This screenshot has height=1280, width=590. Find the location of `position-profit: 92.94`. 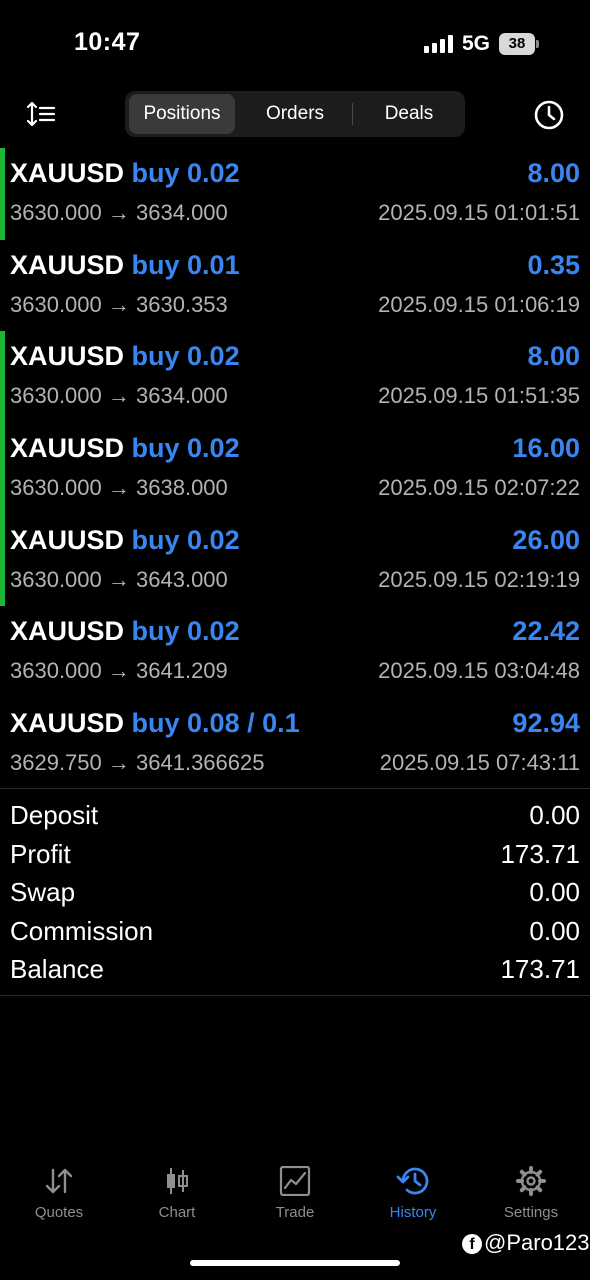

position-profit: 92.94 is located at coordinates (546, 723).